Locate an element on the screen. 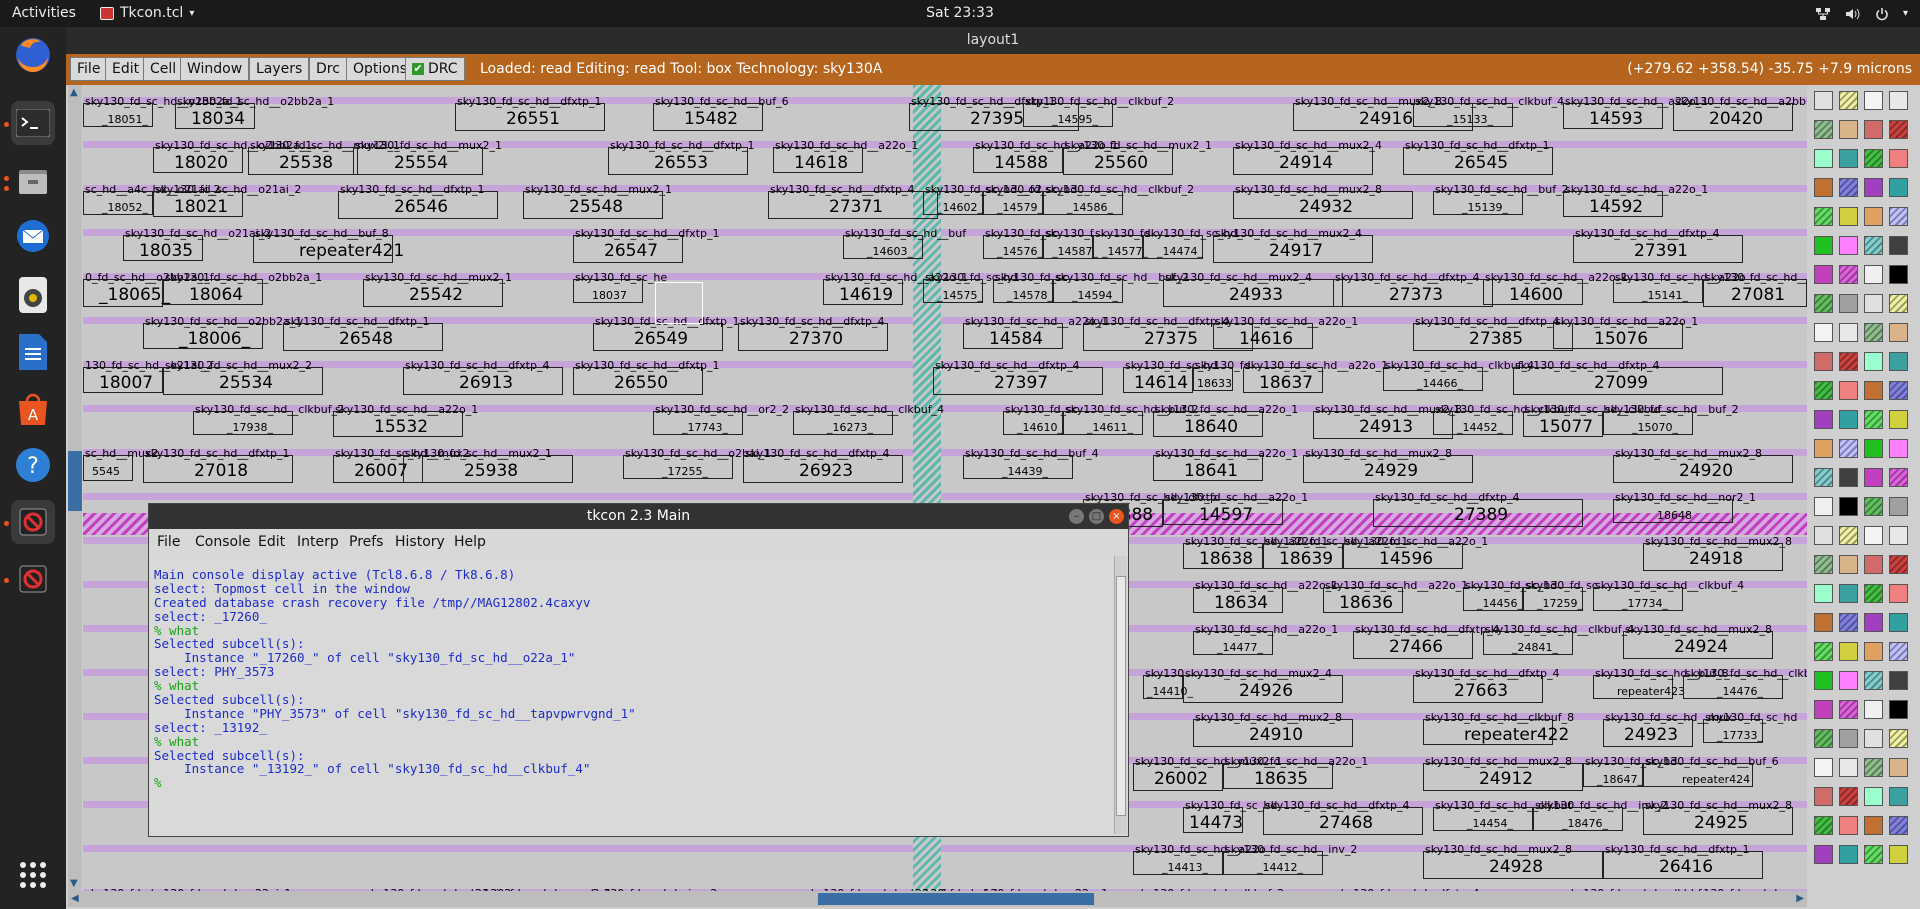  menu-cell: Cell is located at coordinates (163, 69).